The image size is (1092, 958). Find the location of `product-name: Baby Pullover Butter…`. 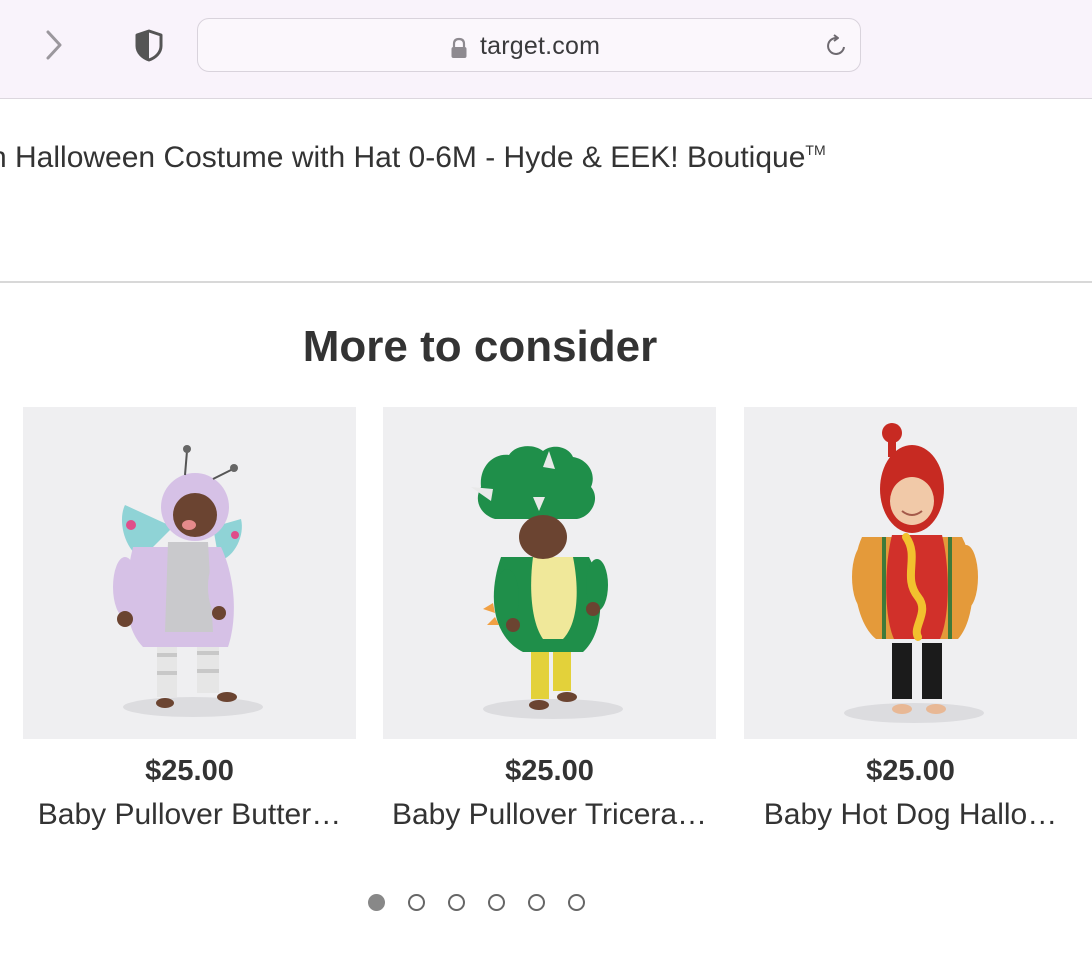

product-name: Baby Pullover Butter… is located at coordinates (189, 815).